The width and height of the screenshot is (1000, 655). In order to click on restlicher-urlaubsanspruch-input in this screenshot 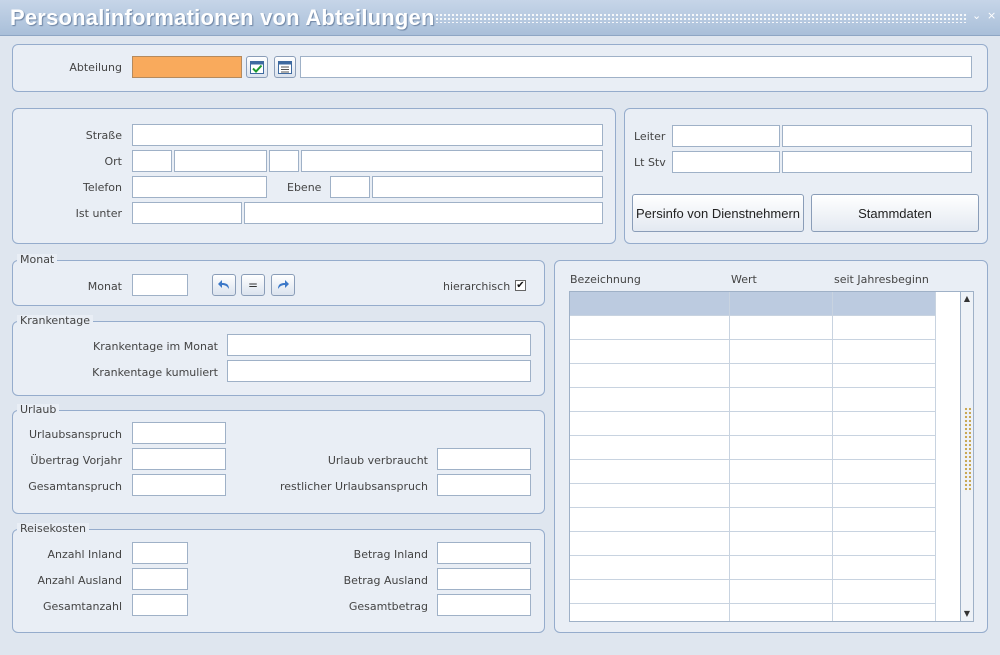, I will do `click(484, 485)`.